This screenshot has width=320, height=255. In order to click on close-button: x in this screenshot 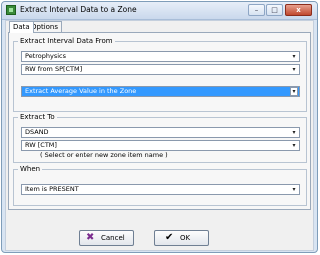, I will do `click(298, 10)`.